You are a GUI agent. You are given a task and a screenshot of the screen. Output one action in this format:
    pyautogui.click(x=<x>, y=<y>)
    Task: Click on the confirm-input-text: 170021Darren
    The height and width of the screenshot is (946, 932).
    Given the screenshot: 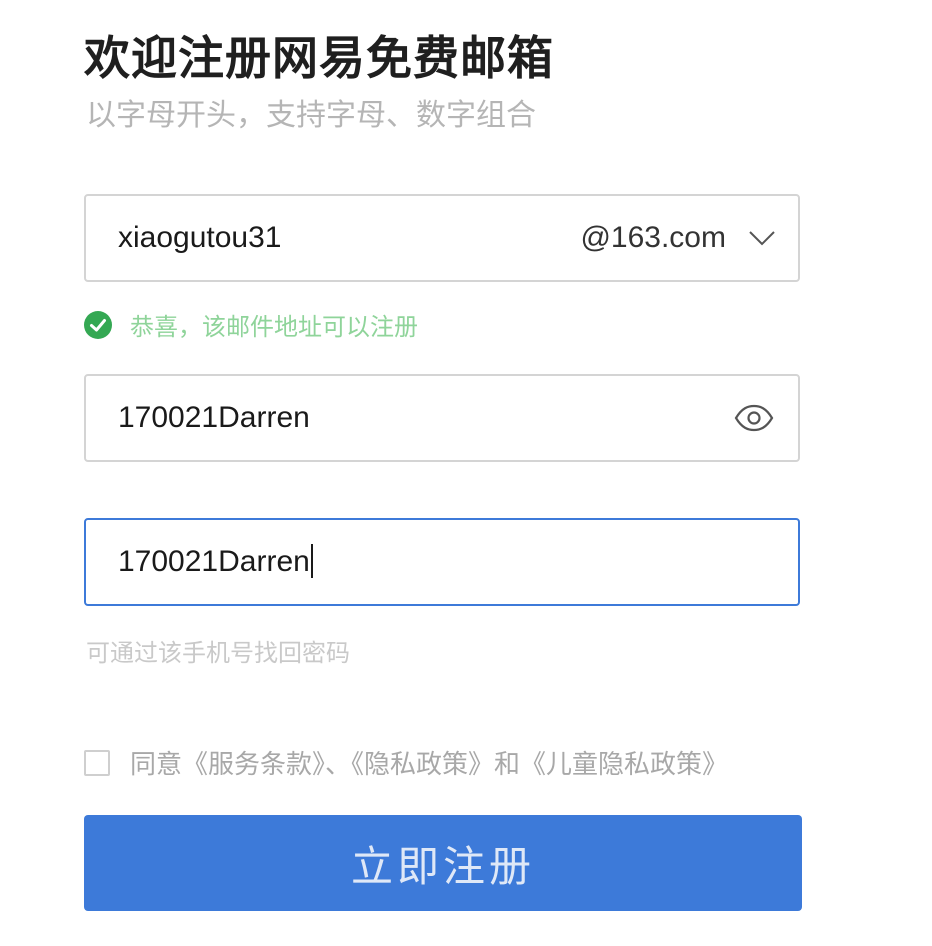 What is the action you would take?
    pyautogui.click(x=214, y=561)
    